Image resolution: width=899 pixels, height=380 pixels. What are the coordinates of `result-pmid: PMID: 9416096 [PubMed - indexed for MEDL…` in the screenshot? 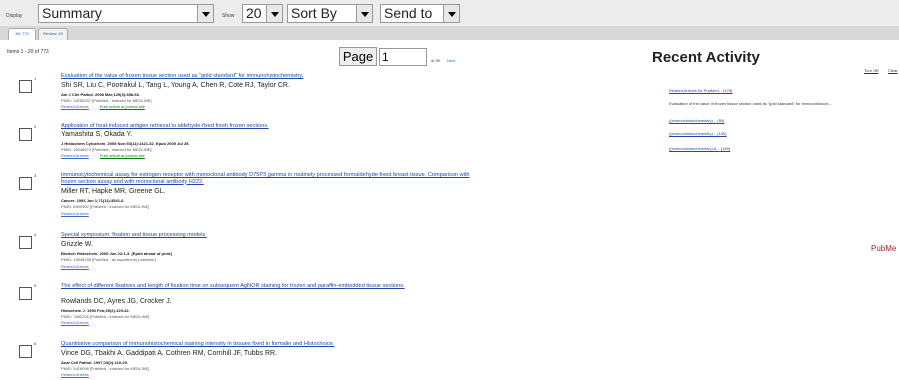 It's located at (105, 368).